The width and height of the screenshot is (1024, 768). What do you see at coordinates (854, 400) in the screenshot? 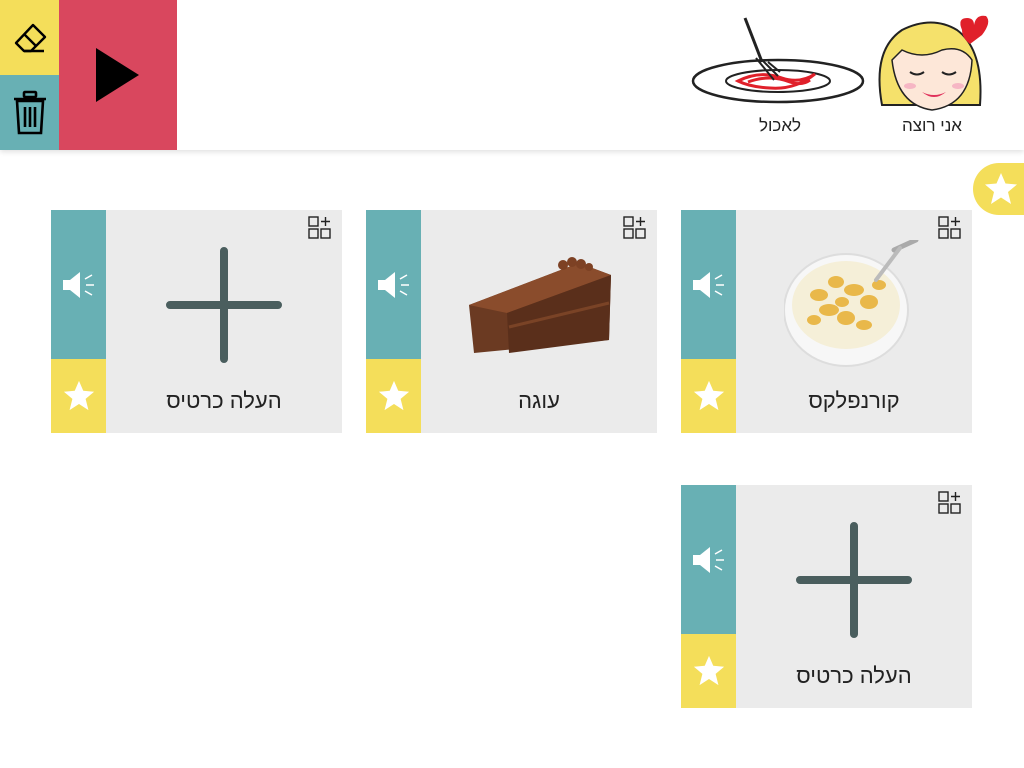
I see `card-label: קורנפלקס` at bounding box center [854, 400].